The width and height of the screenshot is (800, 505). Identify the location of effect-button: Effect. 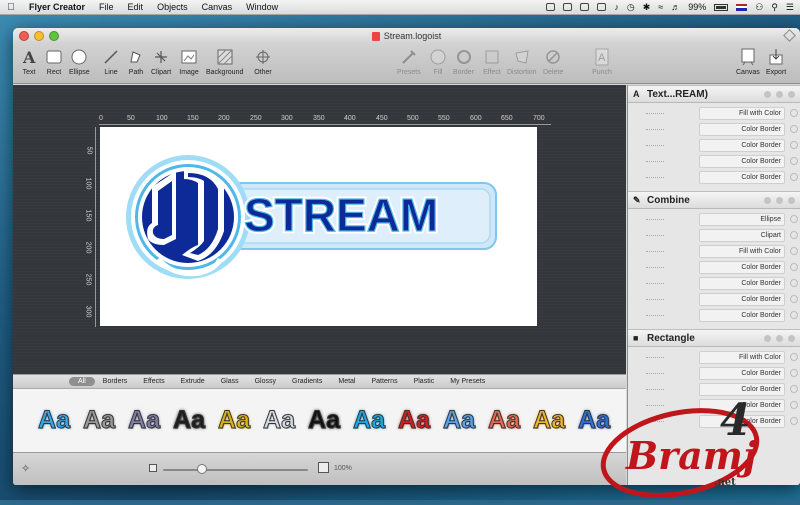
(492, 61).